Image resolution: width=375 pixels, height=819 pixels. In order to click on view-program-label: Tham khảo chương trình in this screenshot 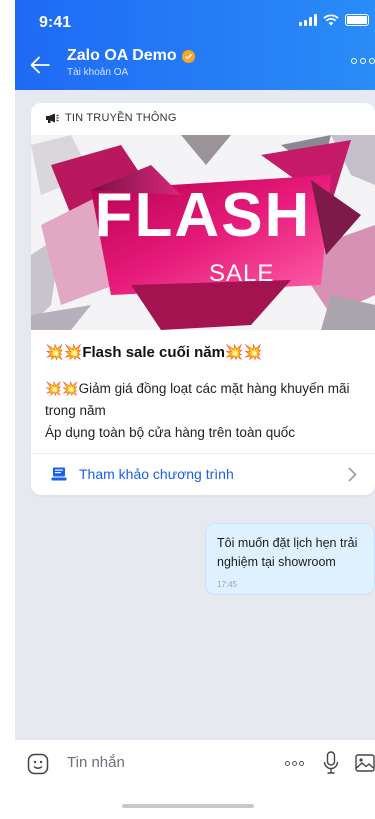, I will do `click(156, 474)`.